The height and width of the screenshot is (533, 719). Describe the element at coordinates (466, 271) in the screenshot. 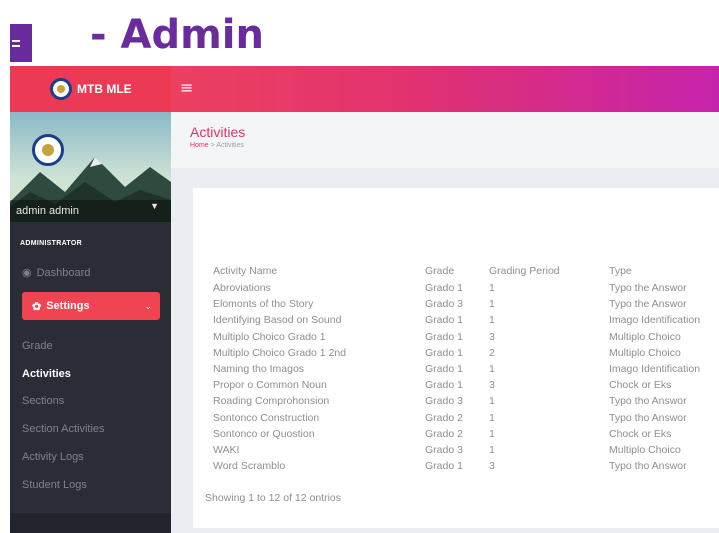

I see `table-header-row: Activity Name Grade Grading Period Type` at that location.